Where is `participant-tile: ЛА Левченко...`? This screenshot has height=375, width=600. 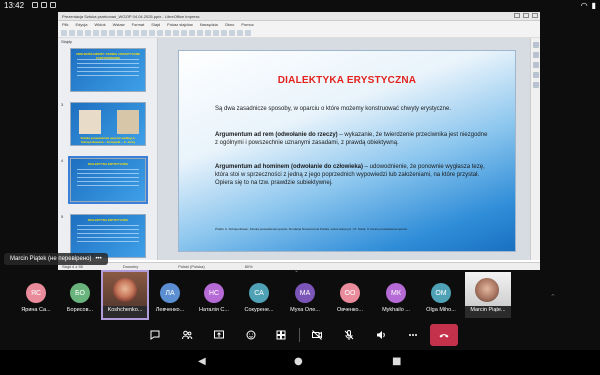
participant-tile: ЛА Левченко... is located at coordinates (170, 295).